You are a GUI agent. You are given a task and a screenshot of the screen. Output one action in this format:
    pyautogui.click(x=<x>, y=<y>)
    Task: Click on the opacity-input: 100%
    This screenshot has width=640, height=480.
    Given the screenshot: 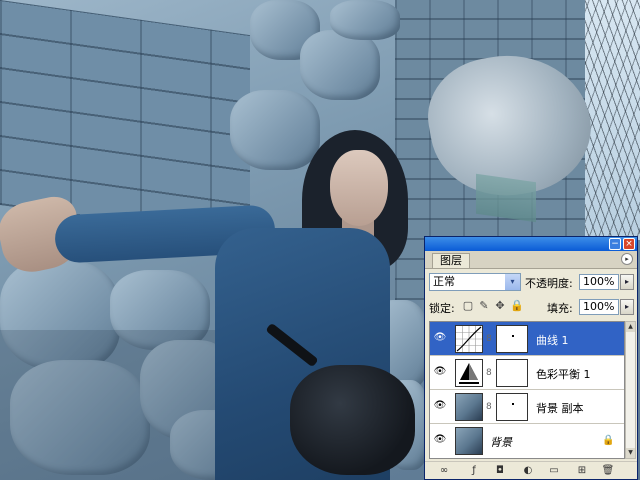 What is the action you would take?
    pyautogui.click(x=599, y=282)
    